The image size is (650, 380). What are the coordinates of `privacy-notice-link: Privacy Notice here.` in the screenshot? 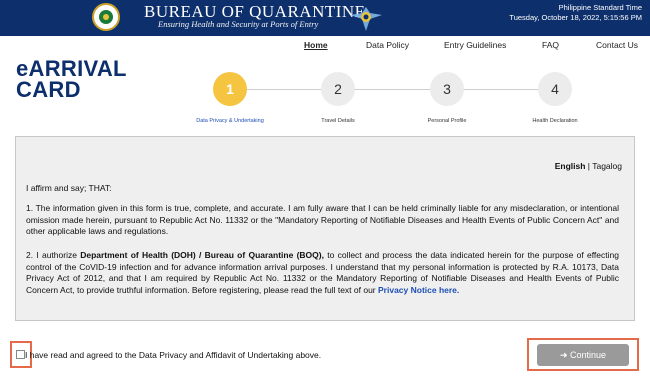 It's located at (418, 290).